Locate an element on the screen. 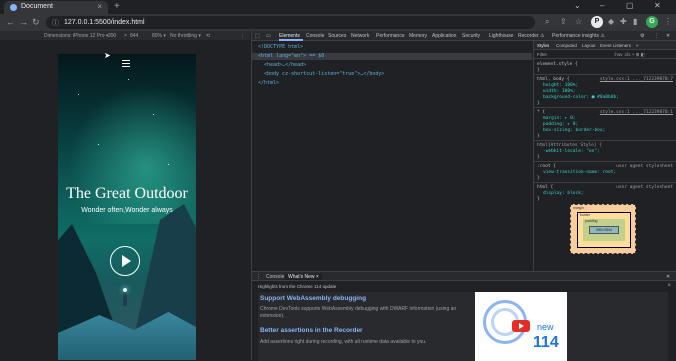  style-prop: background-color: ■ #0a0b0b; is located at coordinates (581, 97).